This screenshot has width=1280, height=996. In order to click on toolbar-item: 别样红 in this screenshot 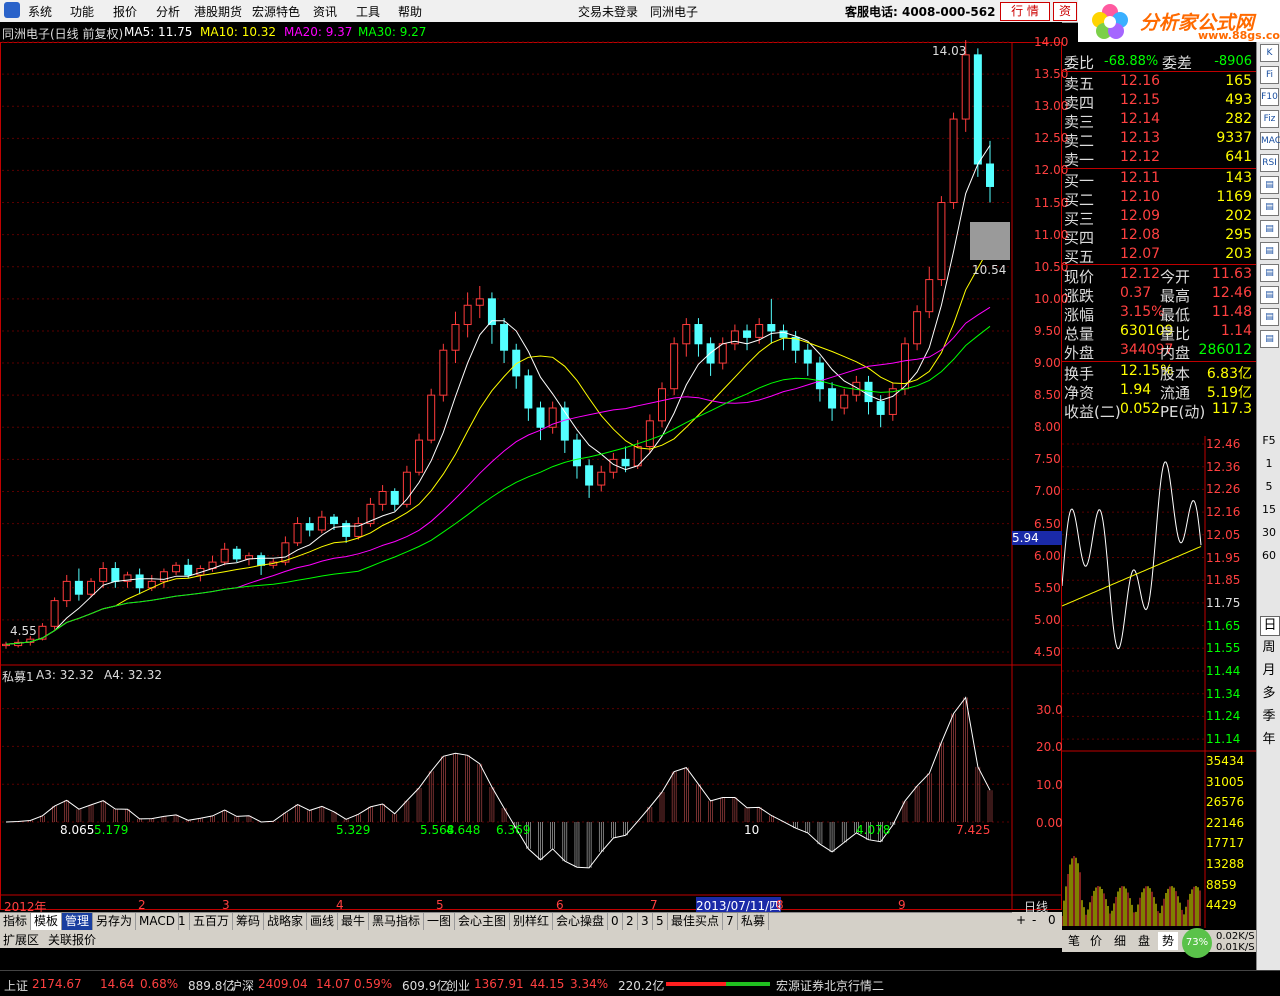, I will do `click(532, 921)`.